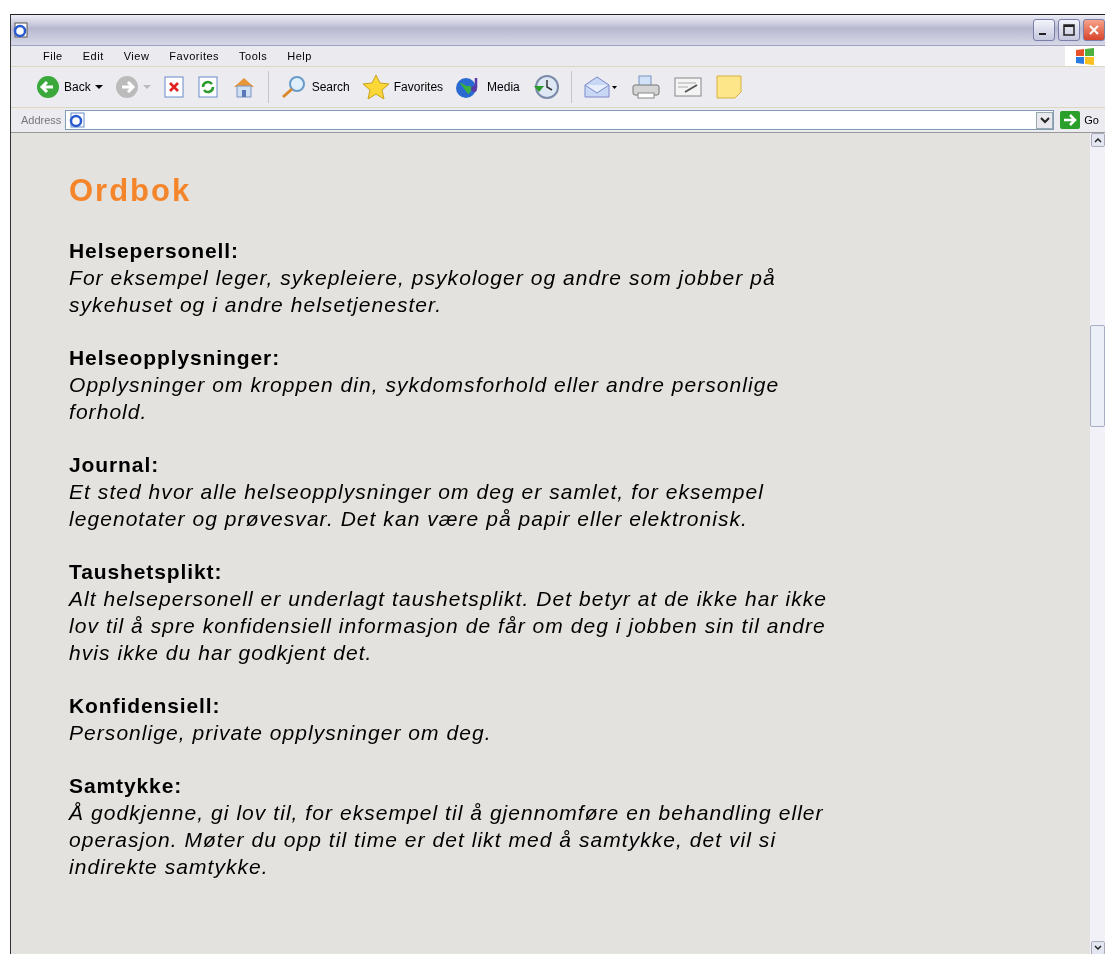 This screenshot has width=1105, height=954. I want to click on scrollbar, so click(1097, 543).